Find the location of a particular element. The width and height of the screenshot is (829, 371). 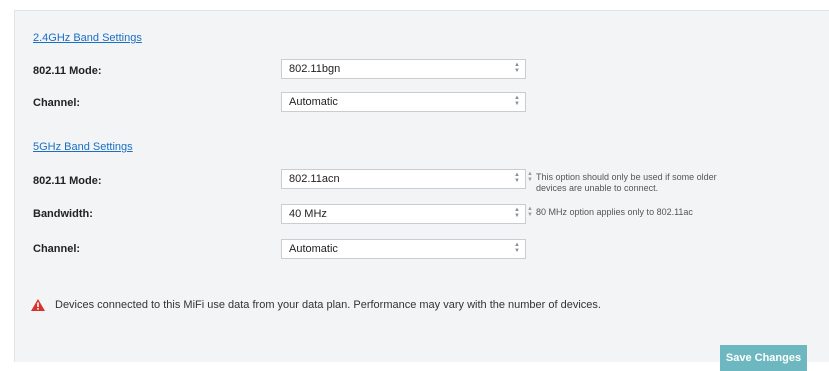

band-5-channel-value: Automatic is located at coordinates (313, 249).